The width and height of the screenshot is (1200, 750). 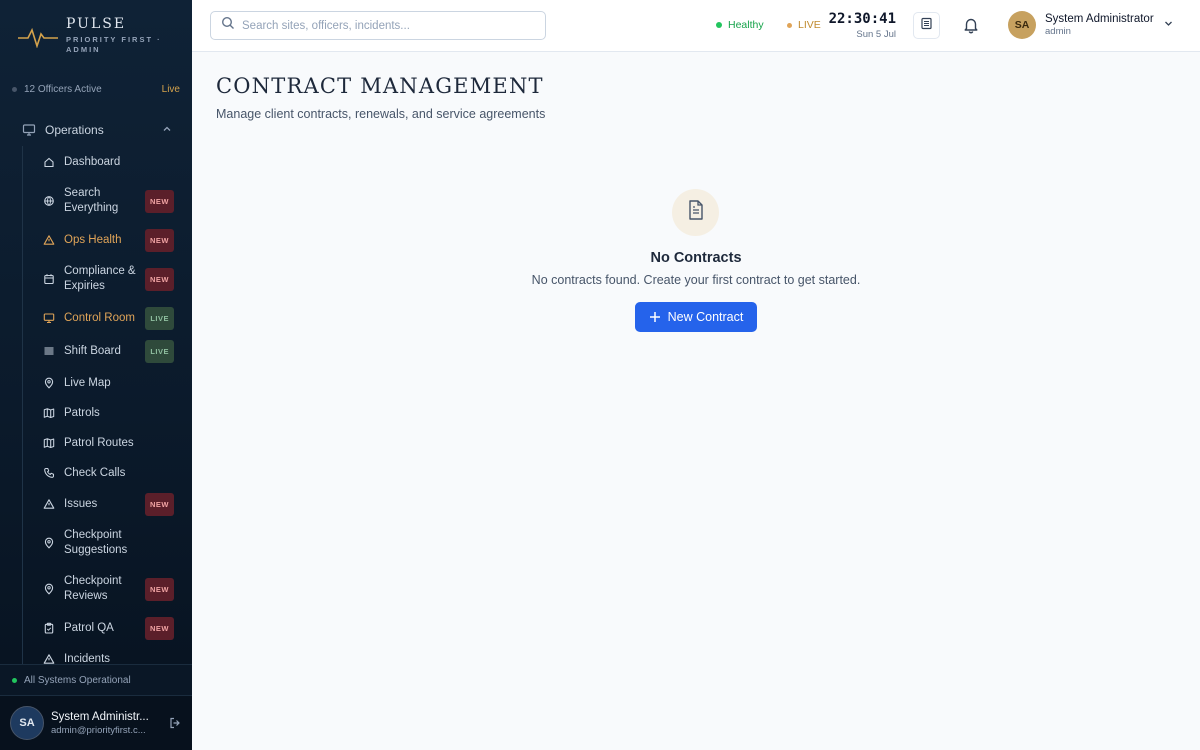 What do you see at coordinates (96, 24) in the screenshot?
I see `brand-name: PULSE` at bounding box center [96, 24].